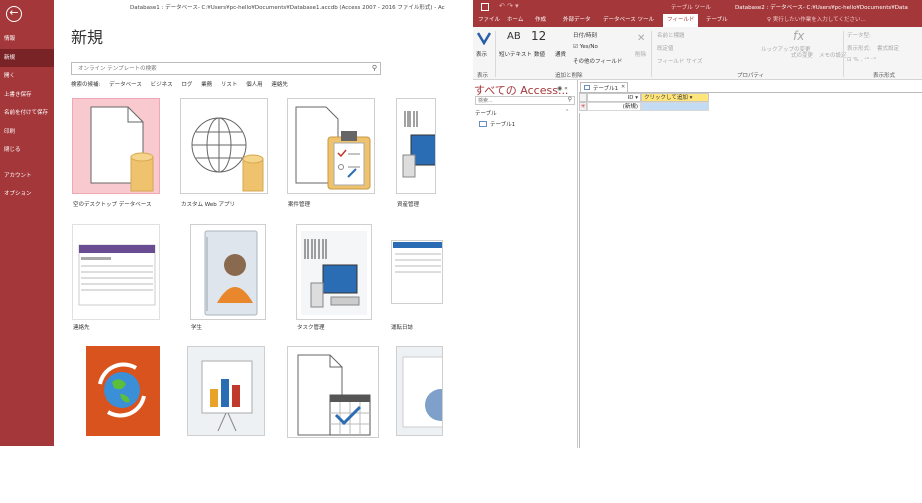 The width and height of the screenshot is (922, 503). What do you see at coordinates (485, 7) in the screenshot?
I see `save-icon` at bounding box center [485, 7].